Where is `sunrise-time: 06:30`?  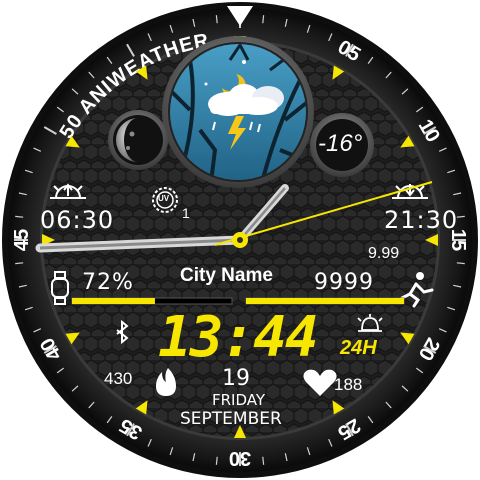 sunrise-time: 06:30 is located at coordinates (77, 220).